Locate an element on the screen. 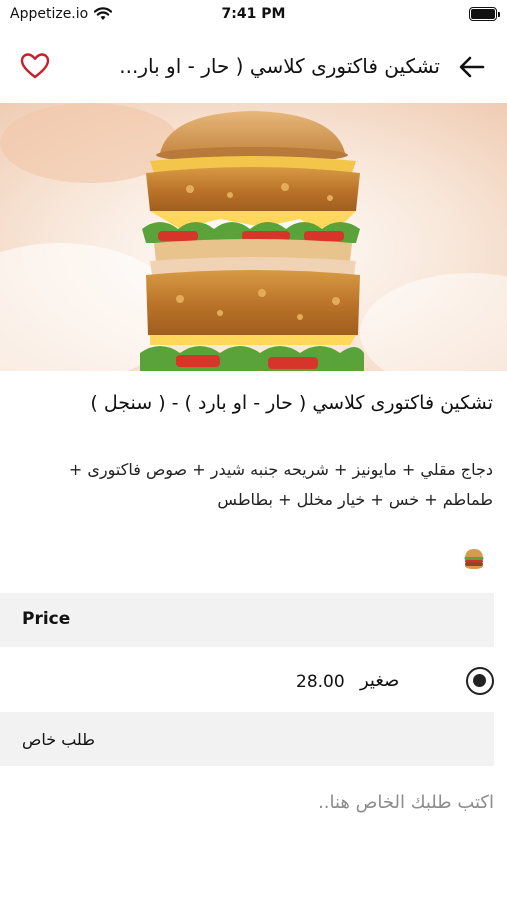 This screenshot has width=507, height=900. special-request-section-header: طلب خاص is located at coordinates (247, 739).